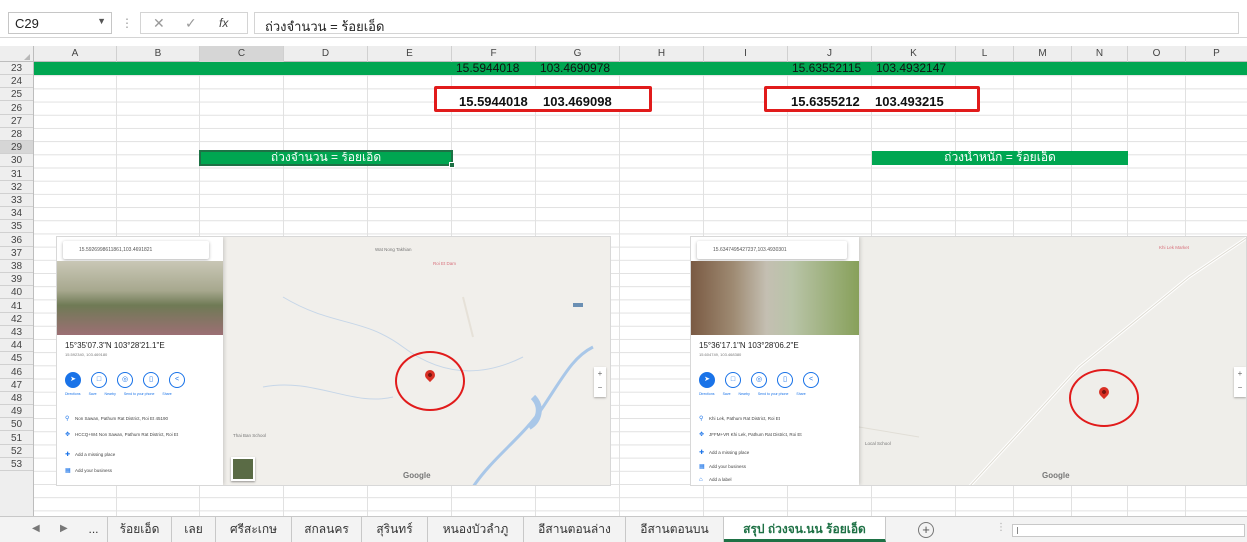  I want to click on column-header-m: M, so click(1043, 54).